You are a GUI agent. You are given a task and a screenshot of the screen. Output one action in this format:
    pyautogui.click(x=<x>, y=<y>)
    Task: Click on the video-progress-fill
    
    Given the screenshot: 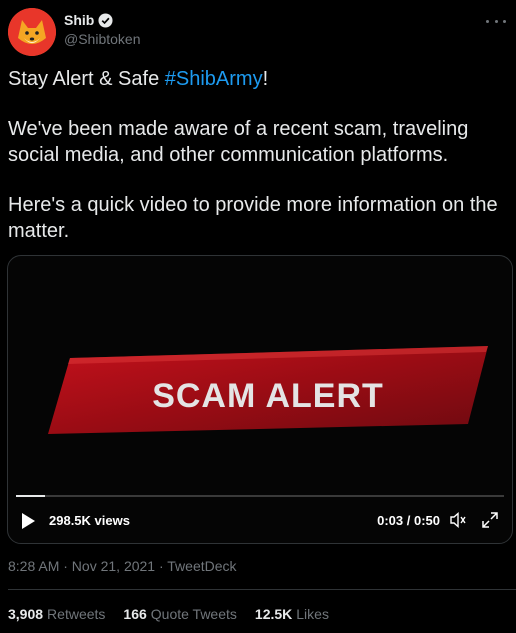 What is the action you would take?
    pyautogui.click(x=31, y=496)
    